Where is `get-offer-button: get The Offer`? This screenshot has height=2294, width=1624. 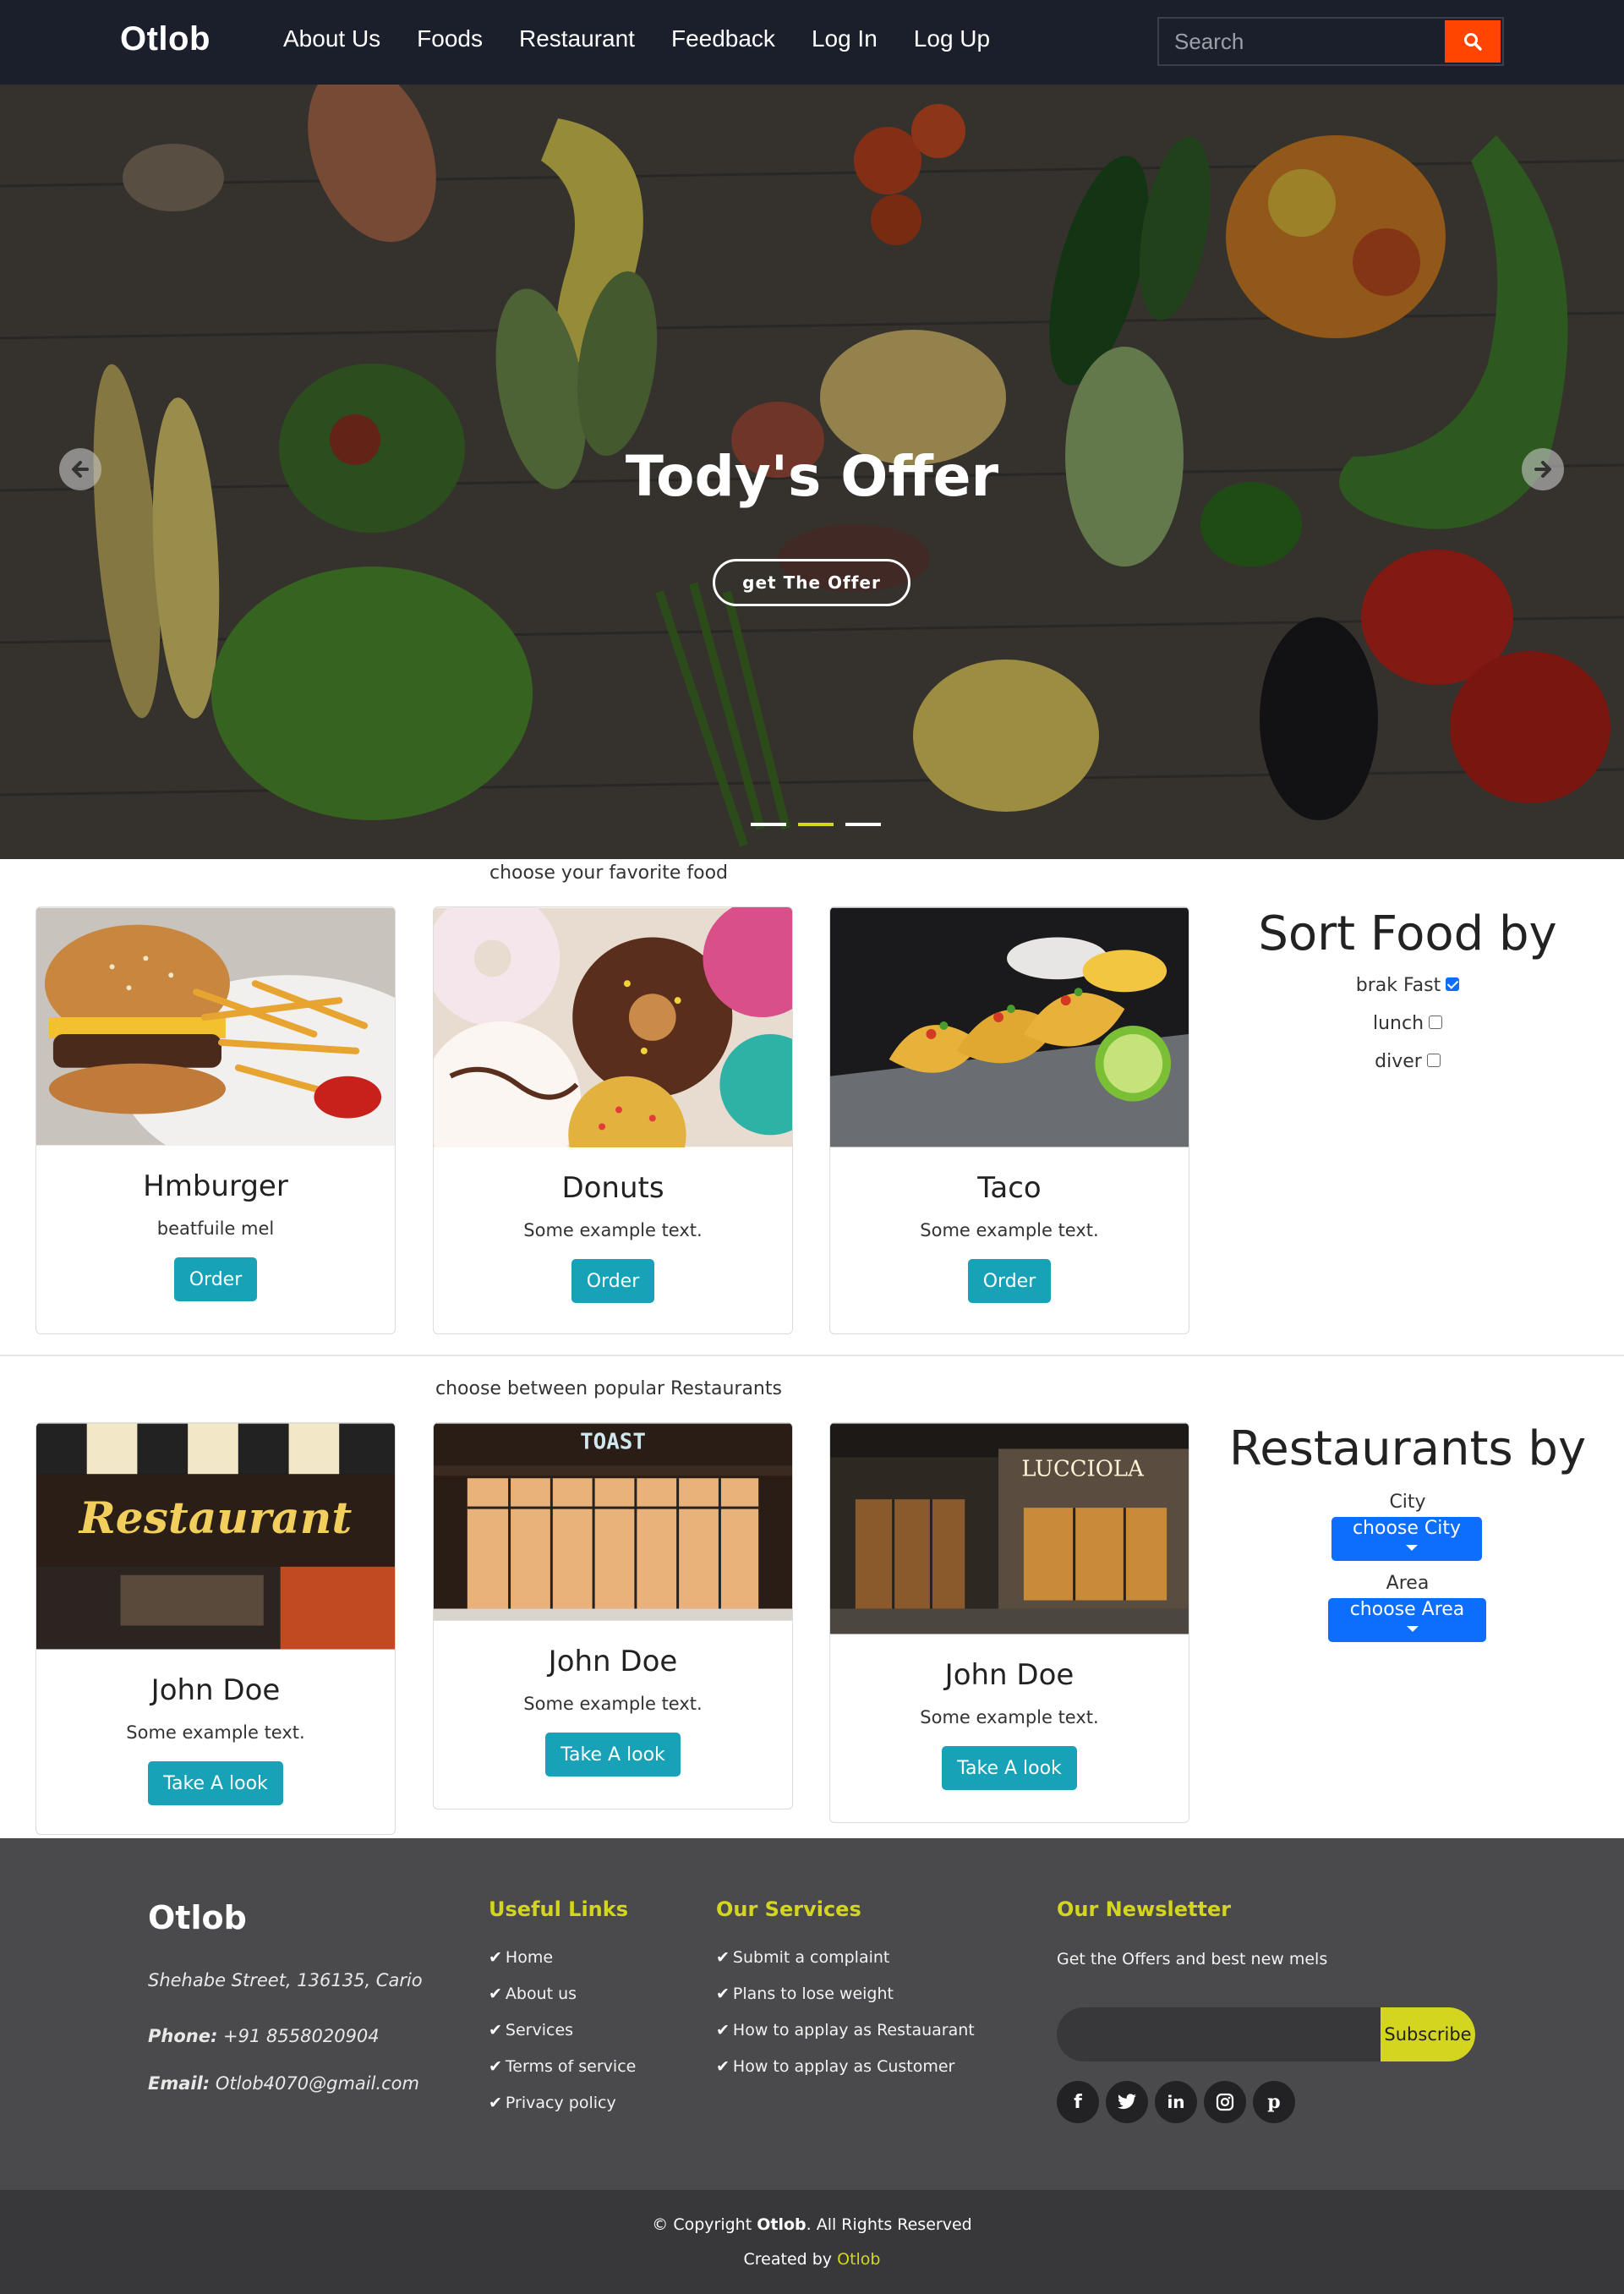
get-offer-button: get The Offer is located at coordinates (811, 582).